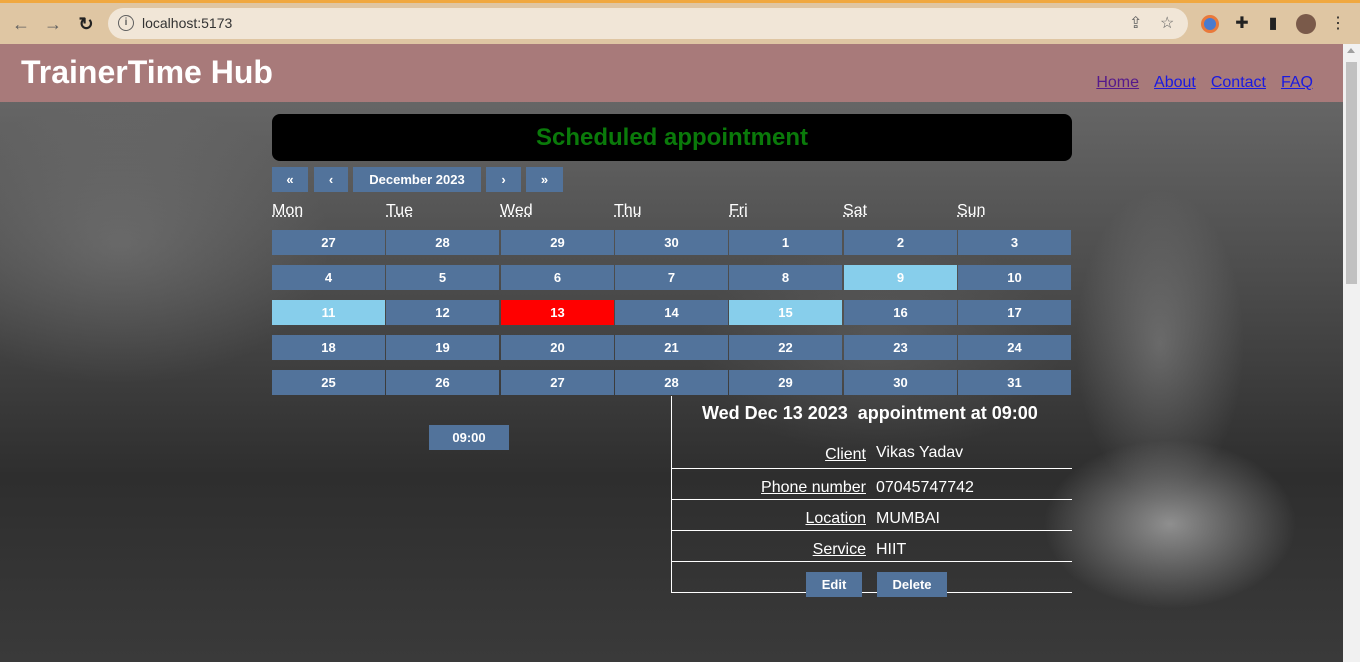 The width and height of the screenshot is (1360, 662). What do you see at coordinates (399, 210) in the screenshot?
I see `weekday-tue: Tue` at bounding box center [399, 210].